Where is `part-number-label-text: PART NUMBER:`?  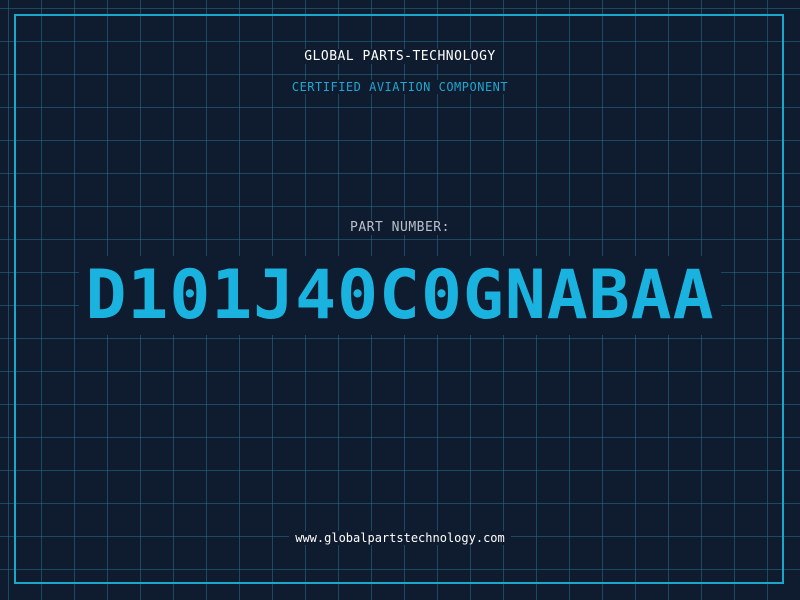
part-number-label-text: PART NUMBER: is located at coordinates (400, 227).